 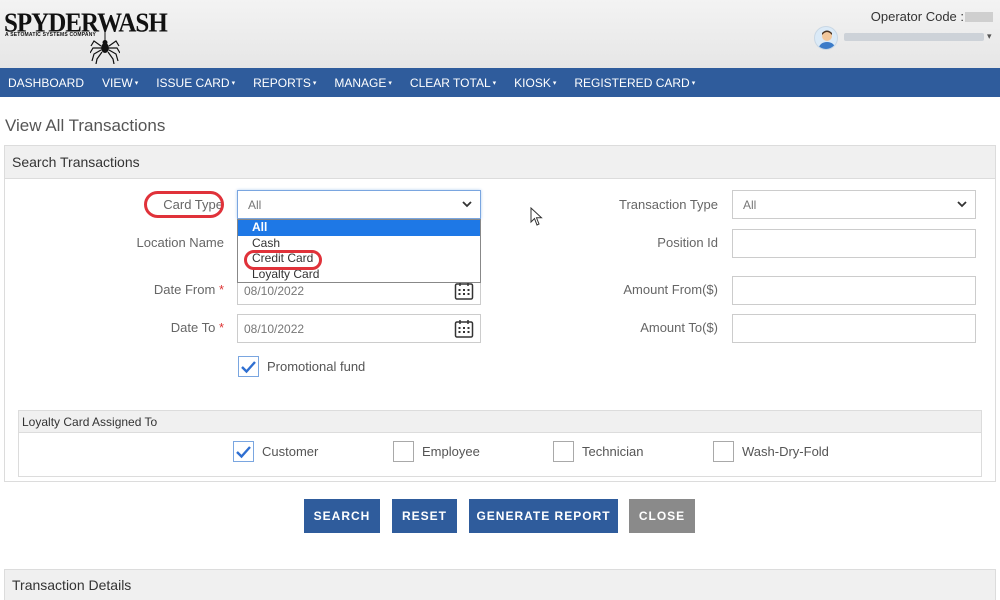 What do you see at coordinates (285, 82) in the screenshot?
I see `nav-reports: REPORTS ▾` at bounding box center [285, 82].